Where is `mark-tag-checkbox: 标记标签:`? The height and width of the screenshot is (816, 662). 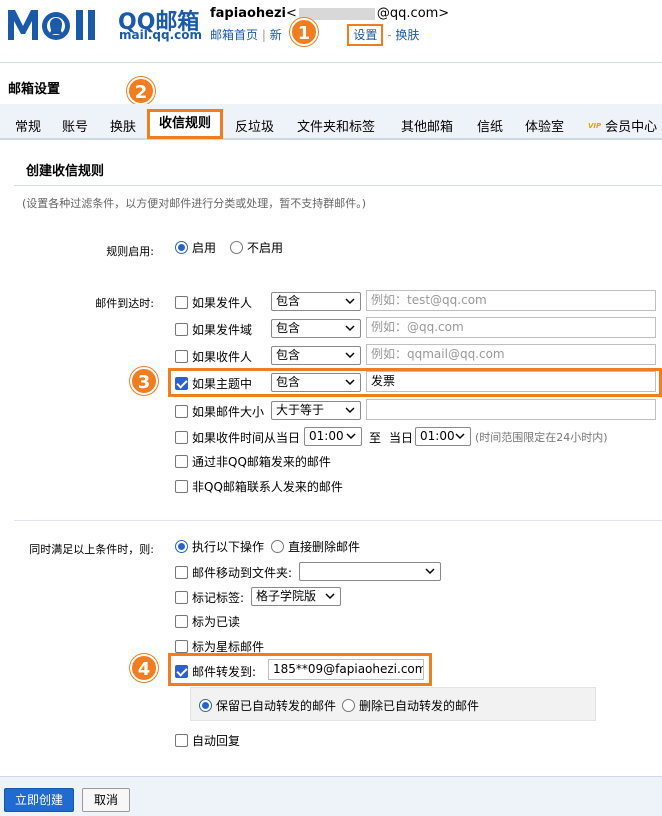 mark-tag-checkbox: 标记标签: is located at coordinates (209, 597).